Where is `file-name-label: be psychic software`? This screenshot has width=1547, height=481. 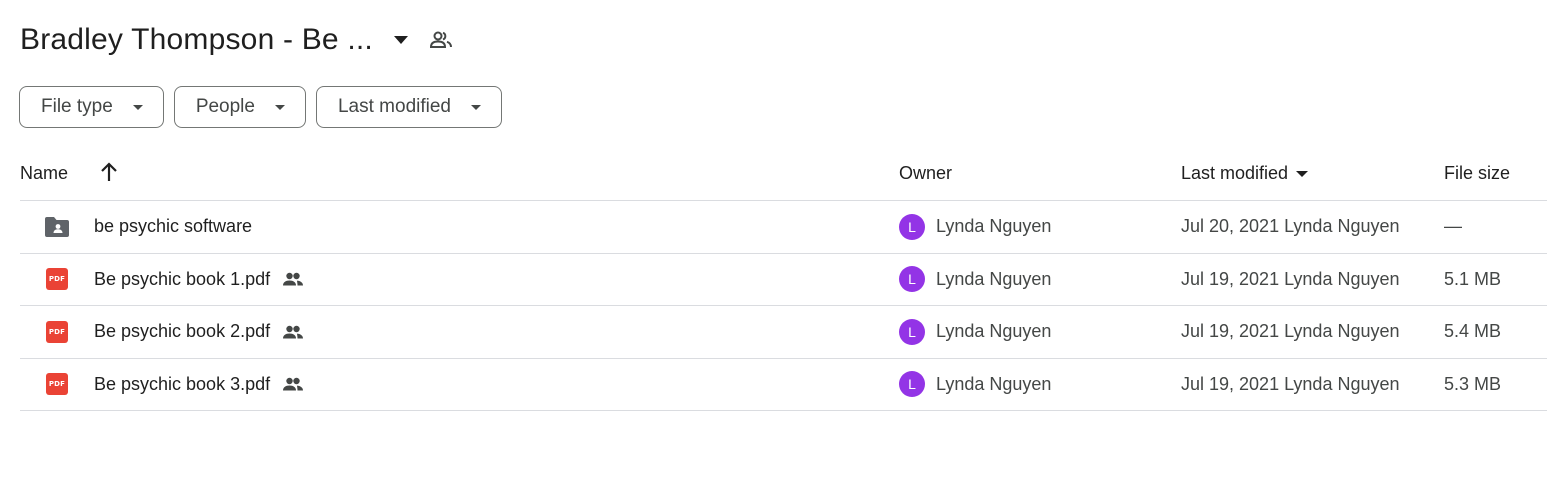
file-name-label: be psychic software is located at coordinates (173, 226).